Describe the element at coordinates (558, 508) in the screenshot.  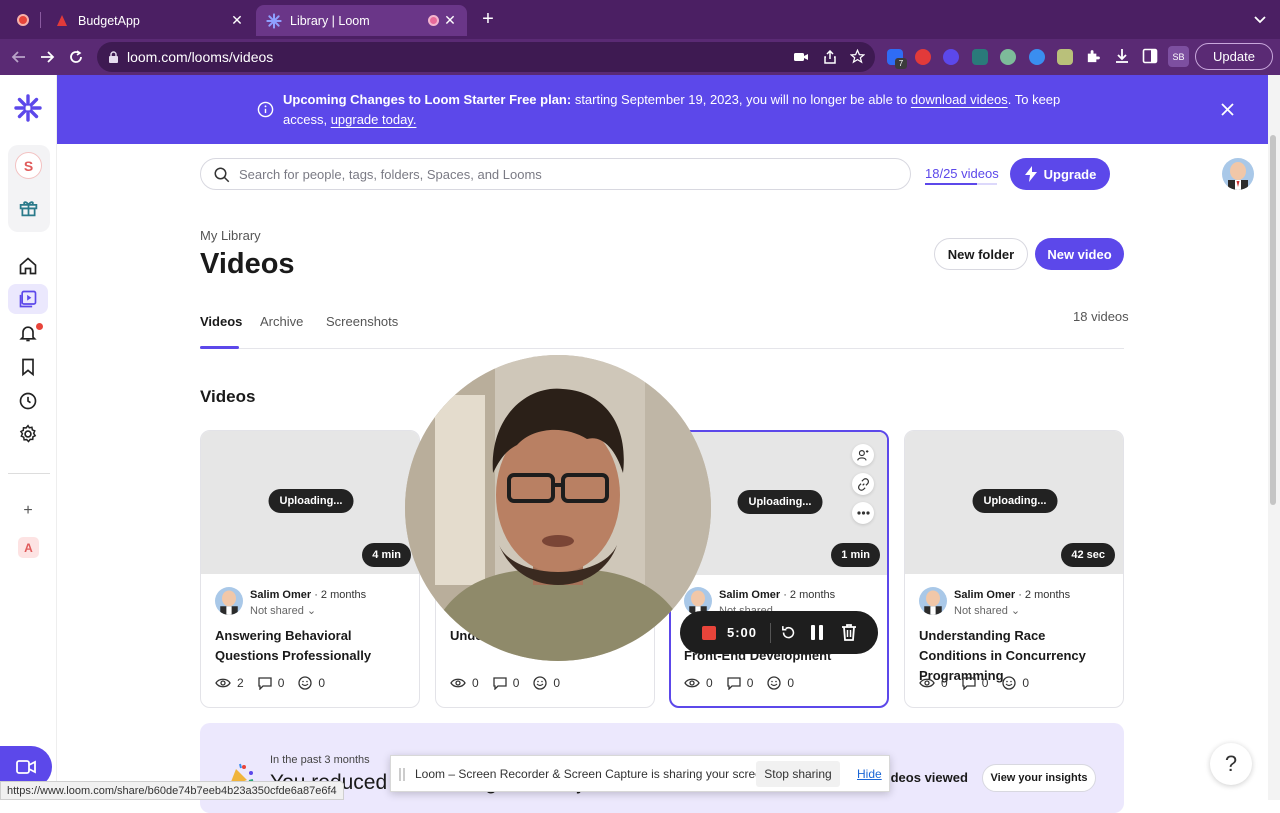
I see `webcam-bubble` at that location.